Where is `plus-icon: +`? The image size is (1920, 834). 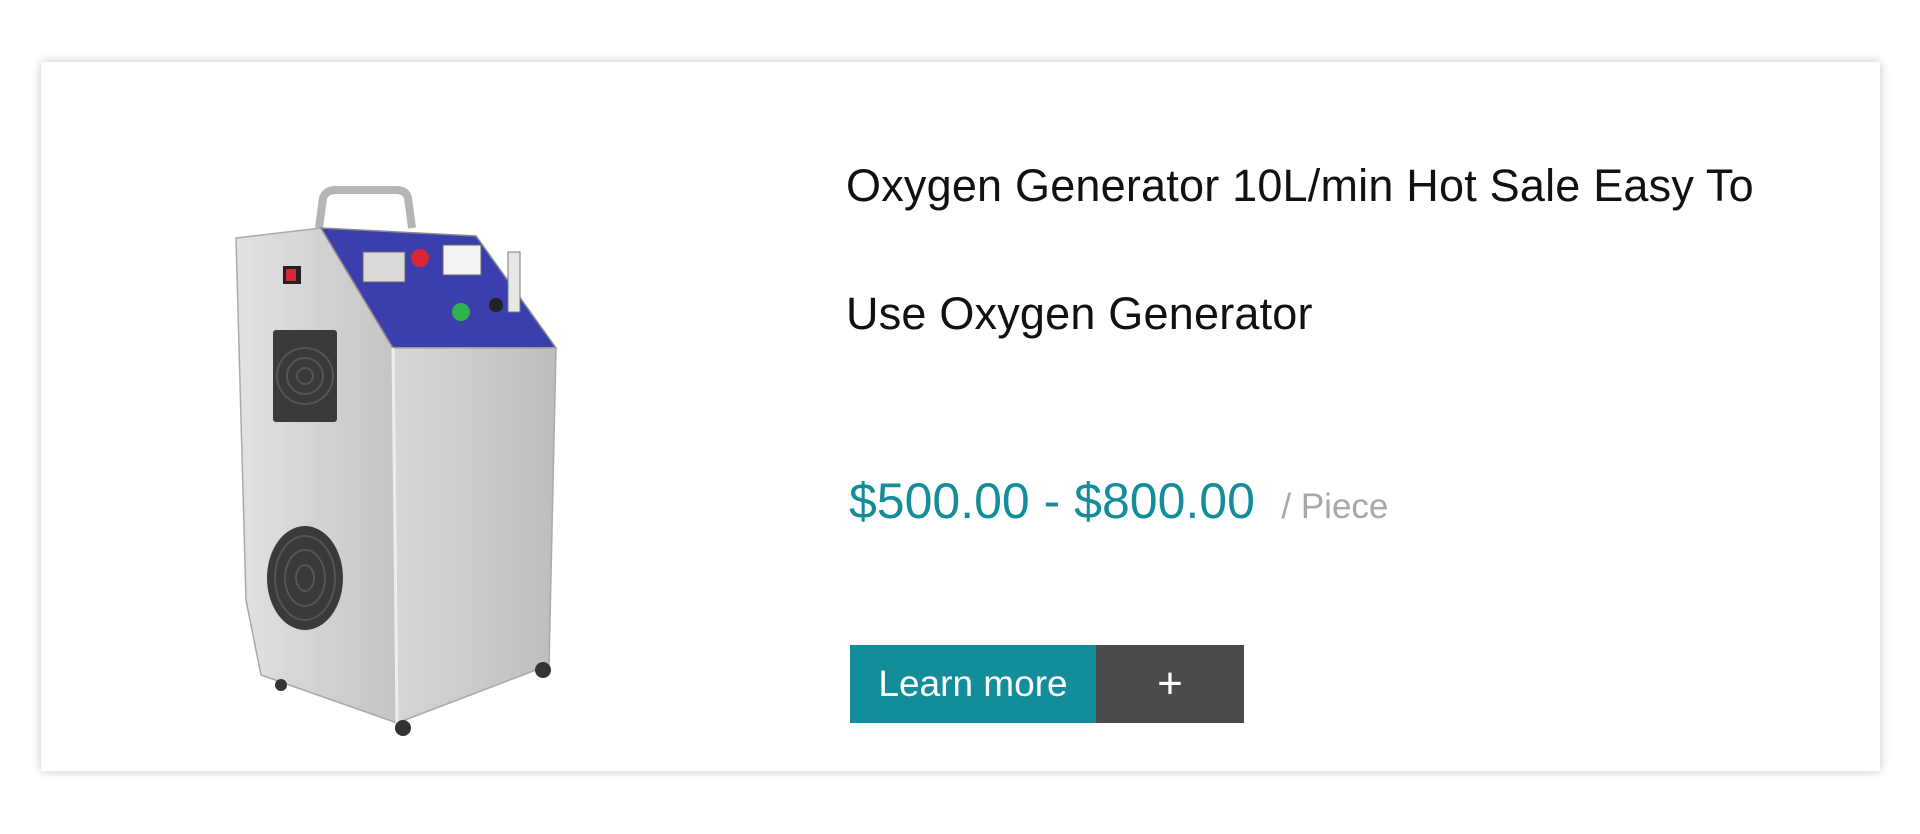
plus-icon: + is located at coordinates (1170, 683).